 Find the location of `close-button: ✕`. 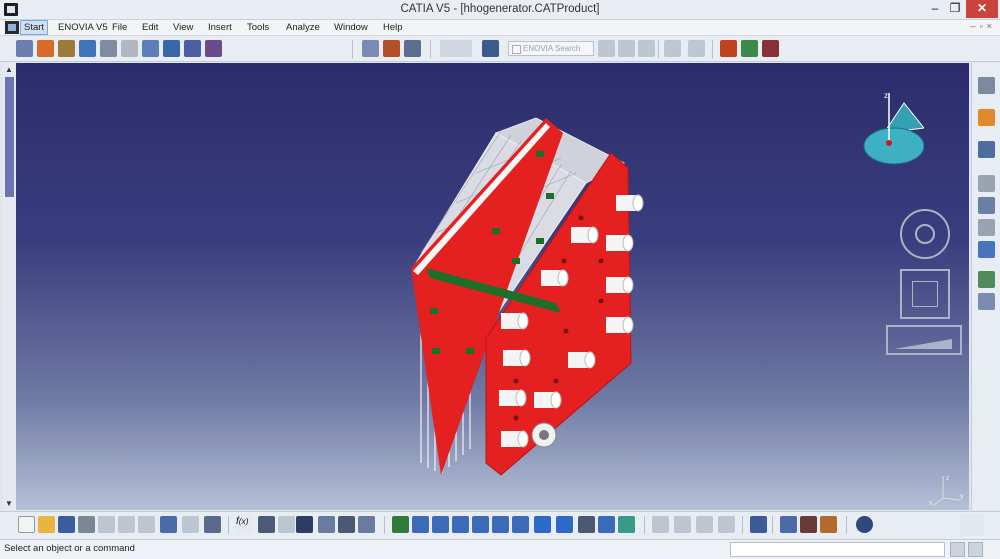

close-button: ✕ is located at coordinates (982, 9).